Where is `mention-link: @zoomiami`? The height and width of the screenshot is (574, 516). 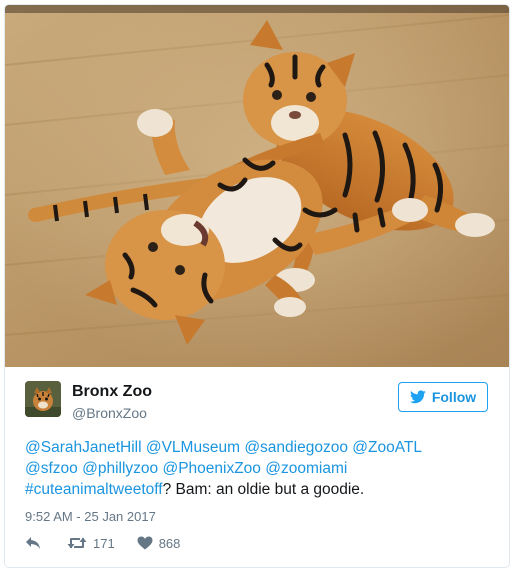
mention-link: @zoomiami is located at coordinates (306, 468).